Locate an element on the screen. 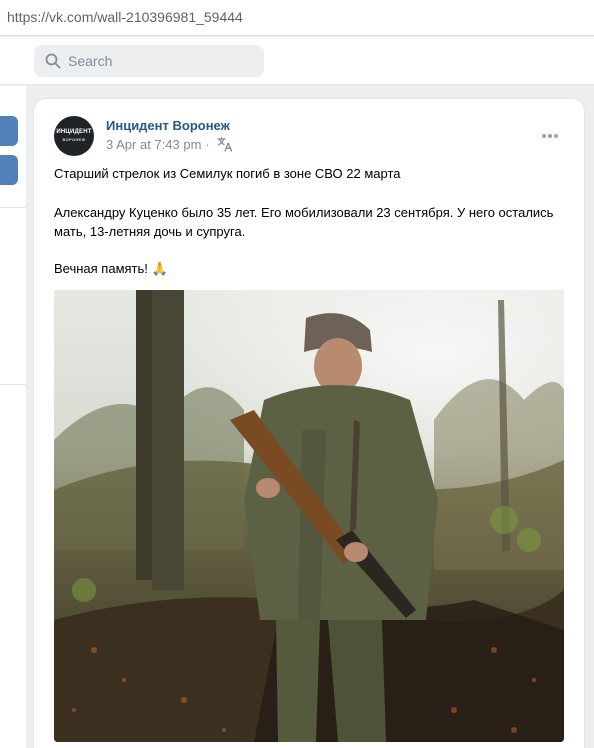 Image resolution: width=594 pixels, height=748 pixels. post-text-line: Вечная память! 🙏 is located at coordinates (111, 268).